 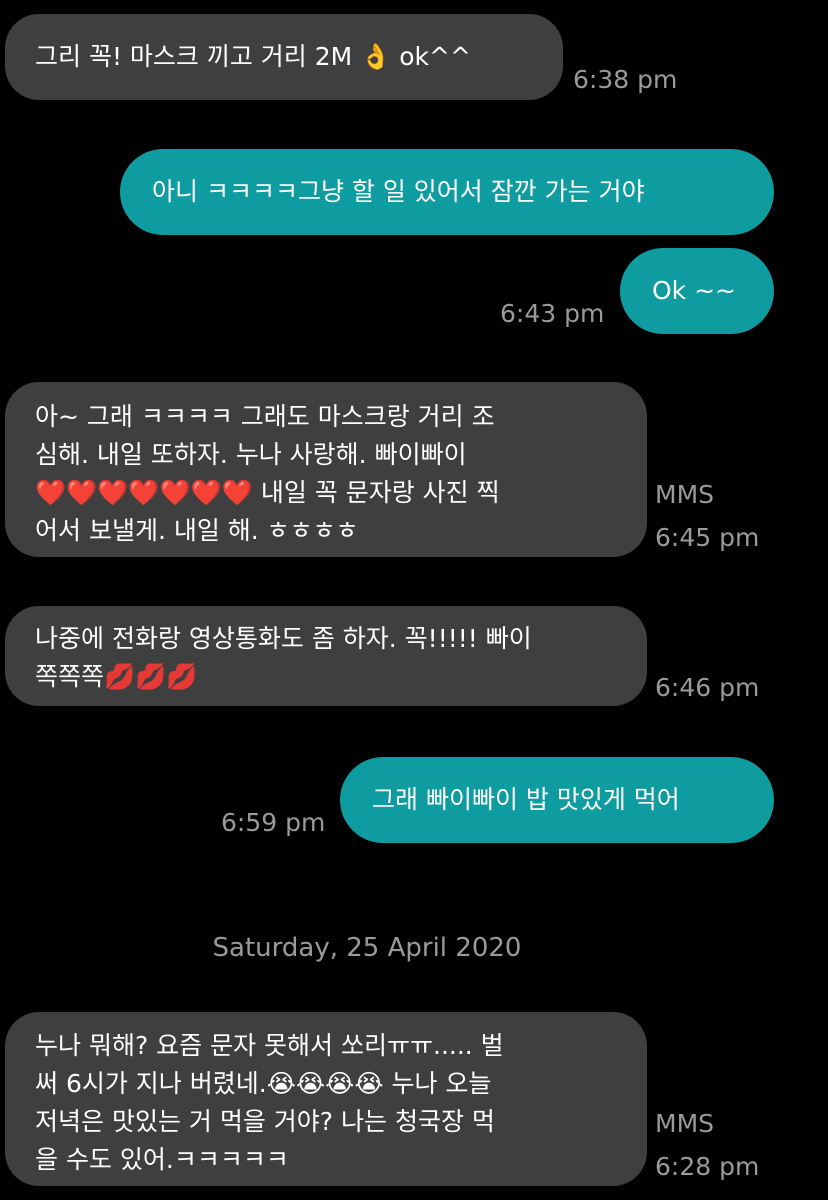 I want to click on message-text-line: 쪽쪽쪽💋💋💋, so click(x=116, y=676).